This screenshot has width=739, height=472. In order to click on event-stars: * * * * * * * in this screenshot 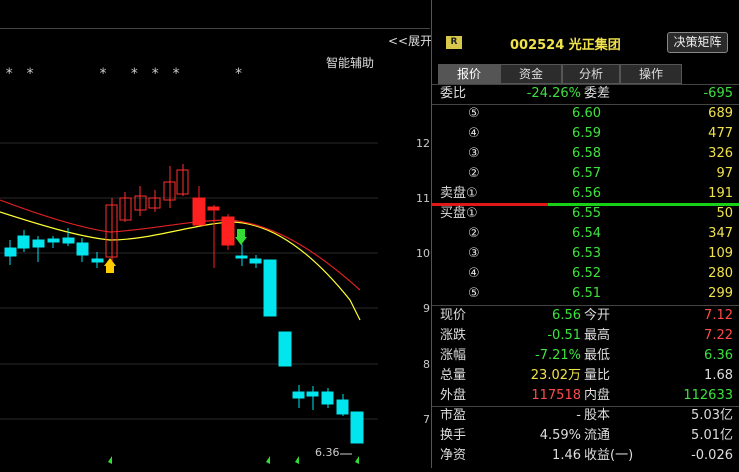, I will do `click(125, 74)`.